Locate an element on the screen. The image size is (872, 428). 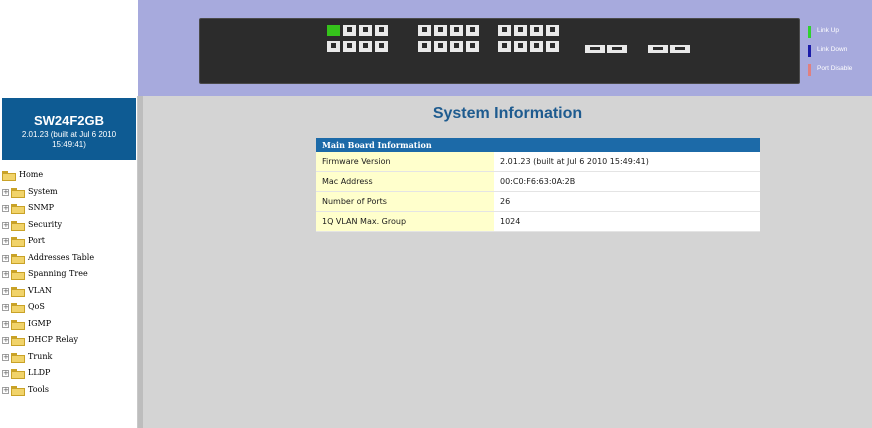
tree-item-label: Home is located at coordinates (31, 174).